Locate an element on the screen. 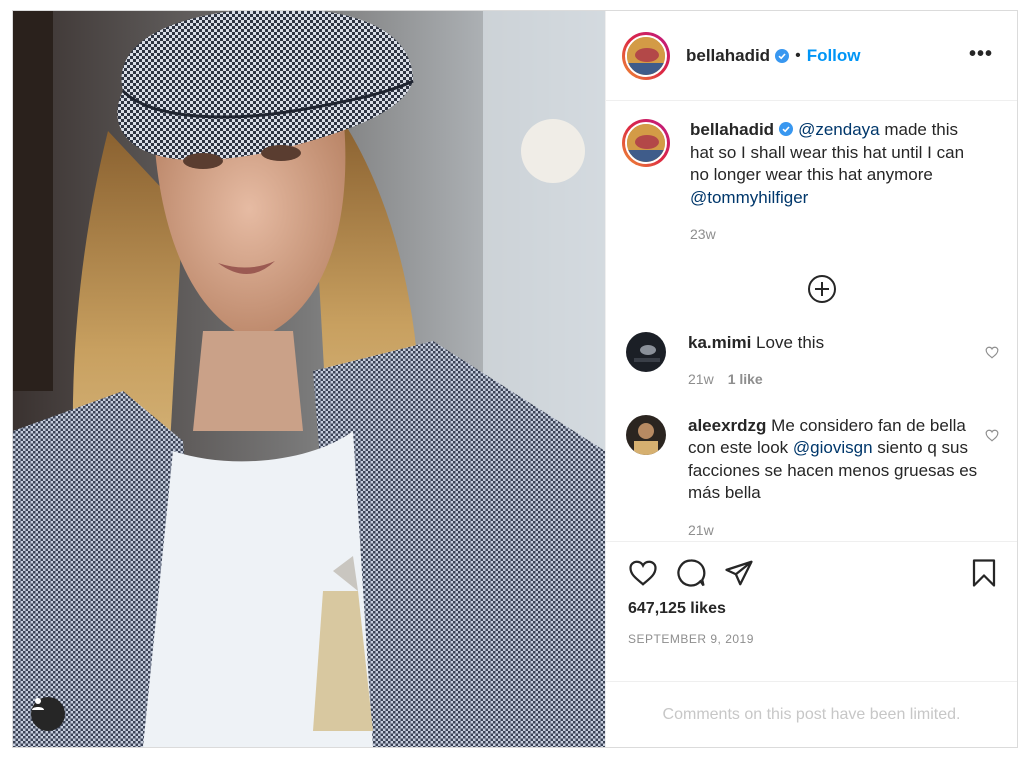  likes-count: 647,125 likes is located at coordinates (814, 609).